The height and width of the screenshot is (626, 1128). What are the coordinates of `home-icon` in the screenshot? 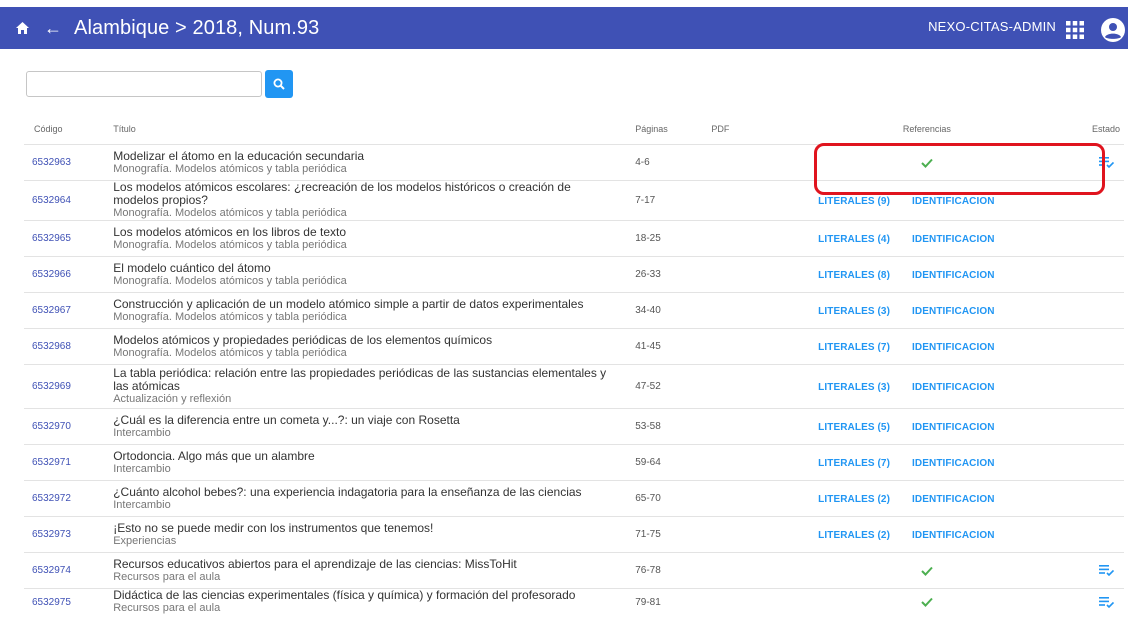 It's located at (22, 28).